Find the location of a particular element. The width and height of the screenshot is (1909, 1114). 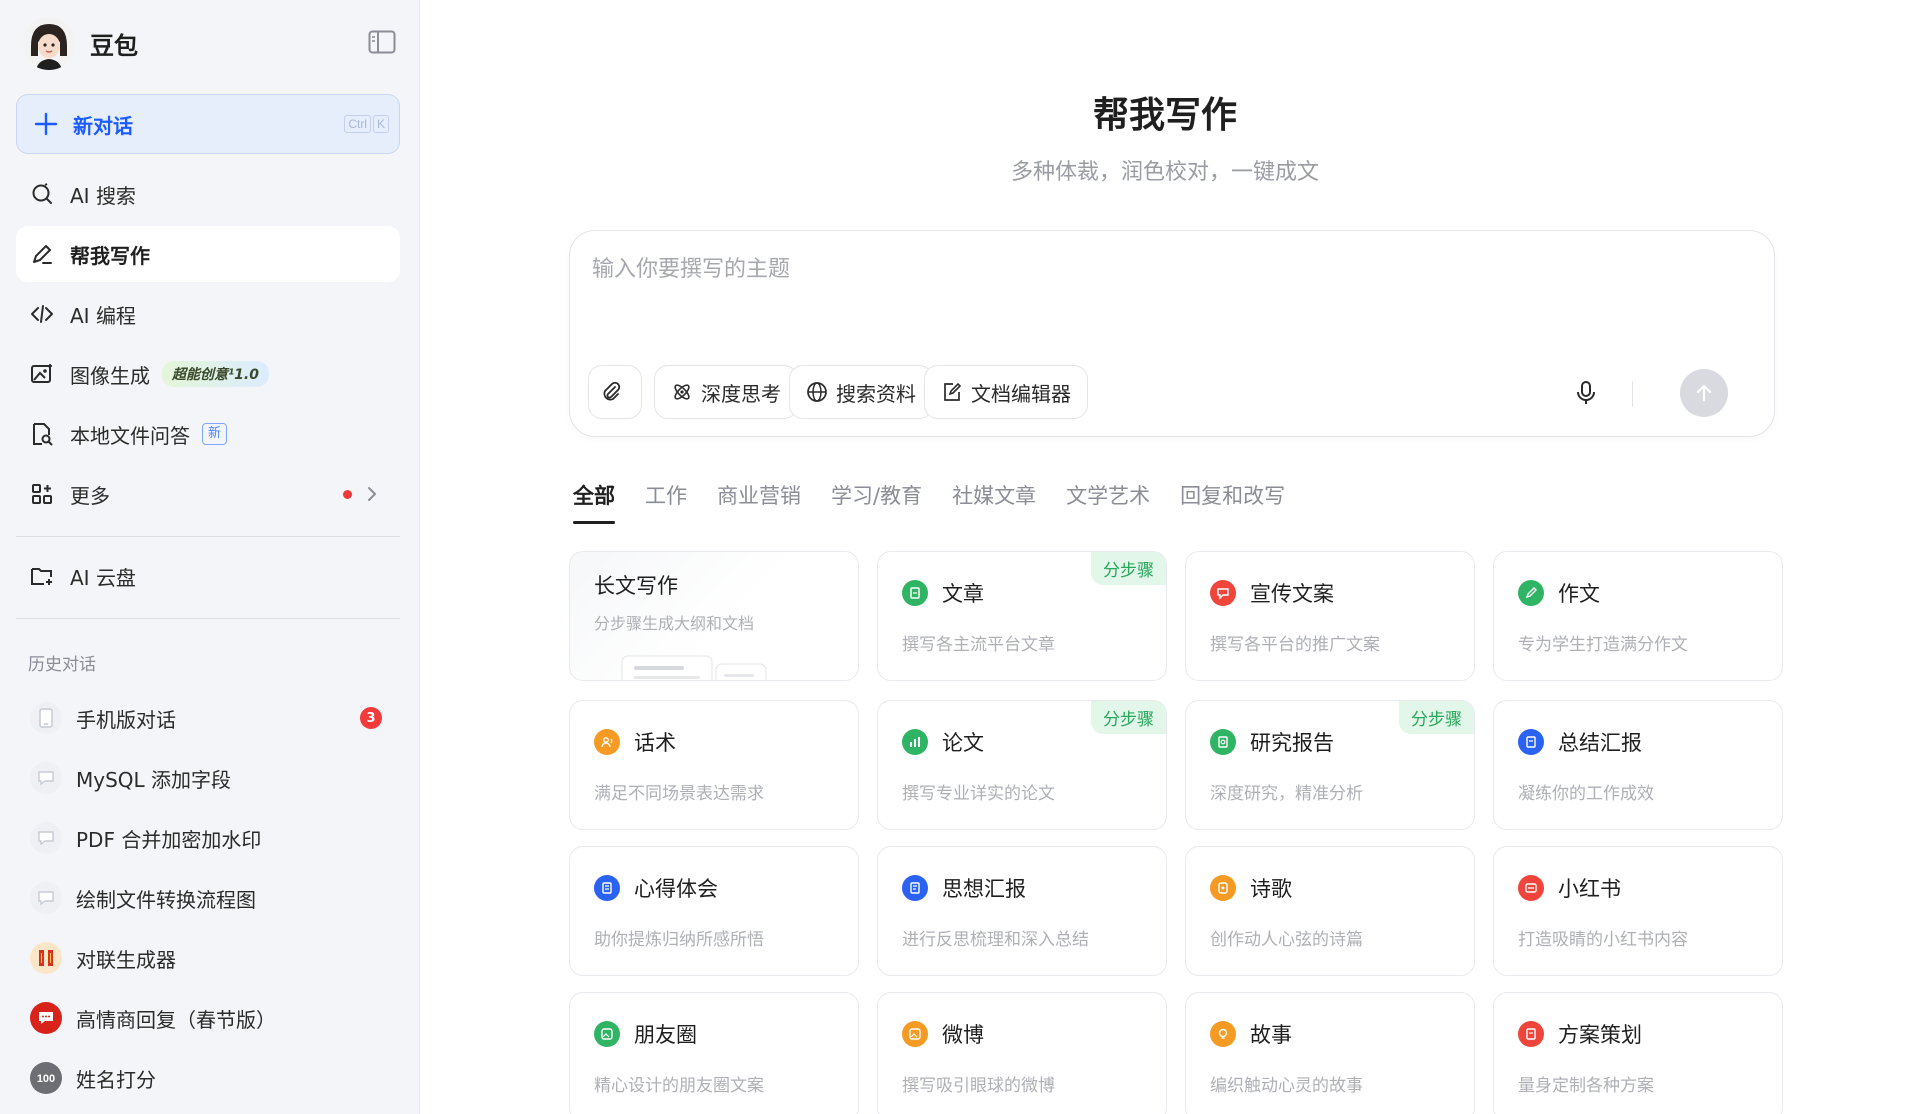

history-label: 姓名打分 is located at coordinates (116, 1079).